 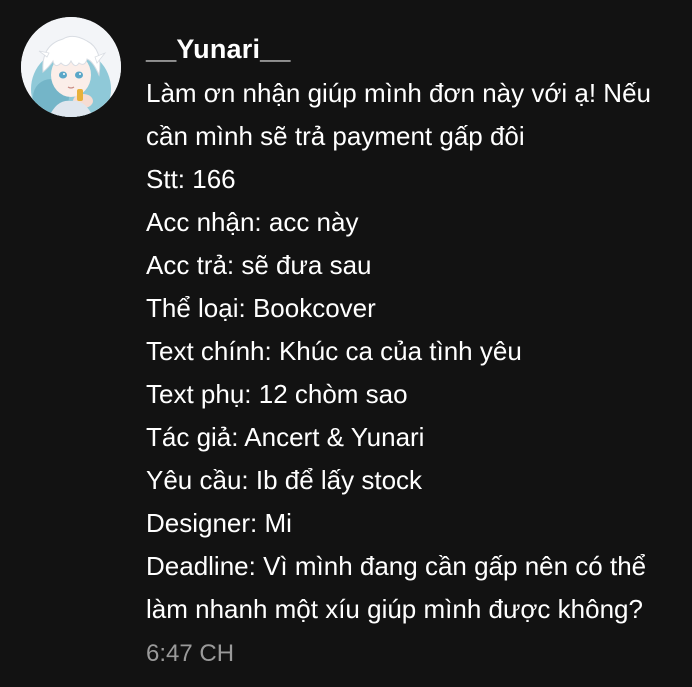 What do you see at coordinates (219, 523) in the screenshot?
I see `message-line-designer: Designer: Mi` at bounding box center [219, 523].